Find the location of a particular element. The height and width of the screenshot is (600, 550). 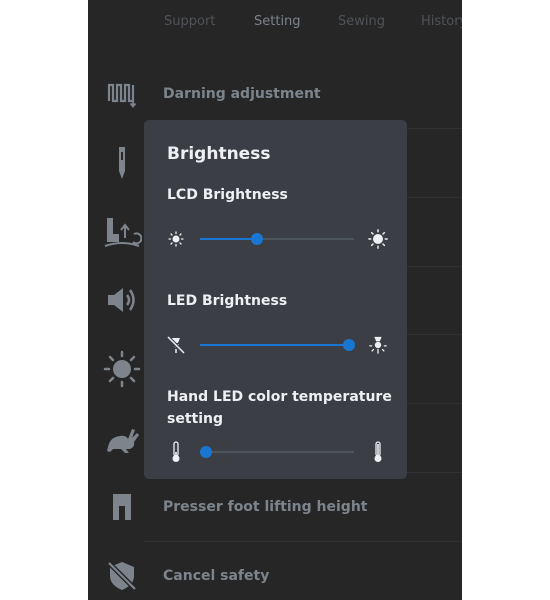

darning-icon is located at coordinates (122, 94).